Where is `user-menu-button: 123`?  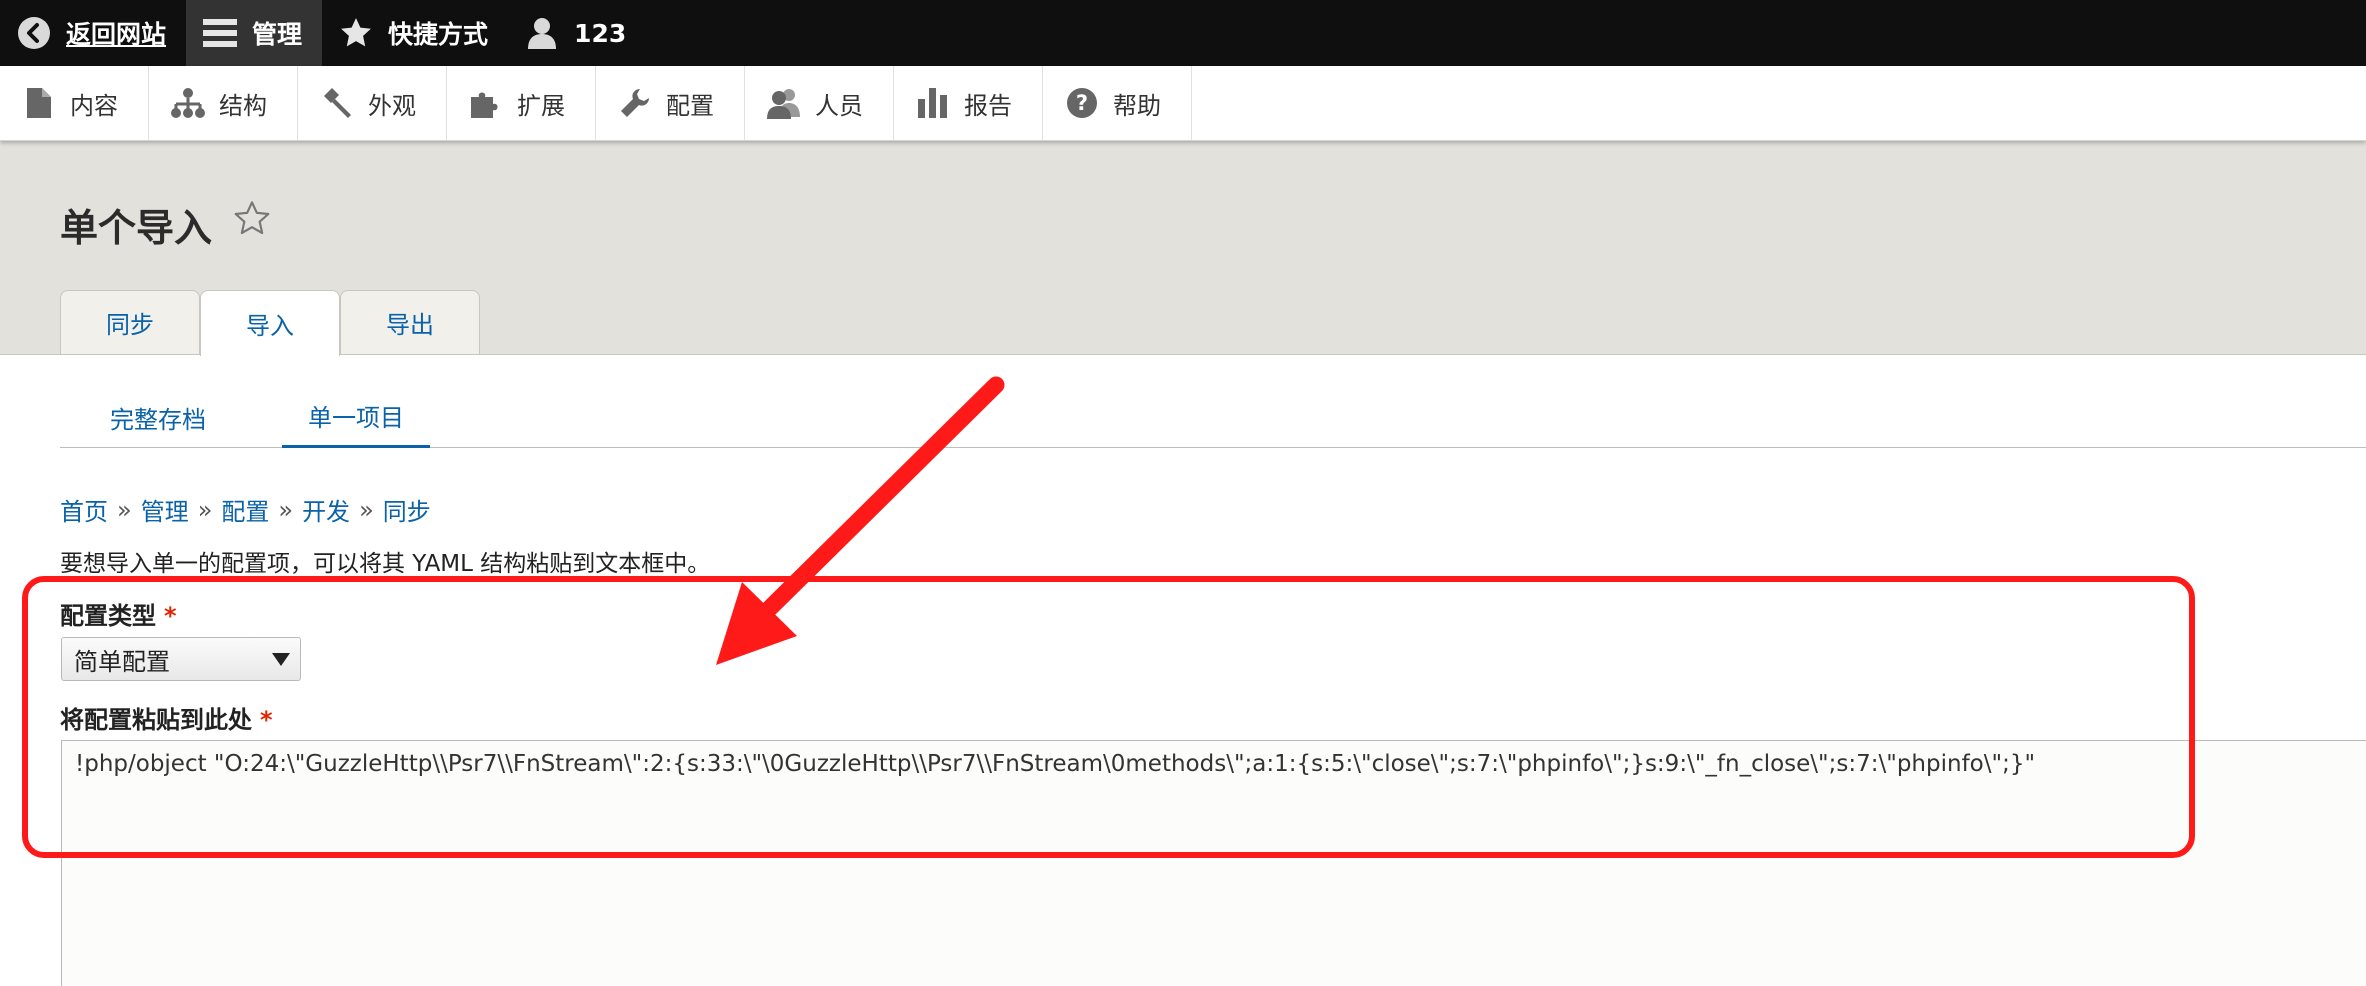 user-menu-button: 123 is located at coordinates (577, 33).